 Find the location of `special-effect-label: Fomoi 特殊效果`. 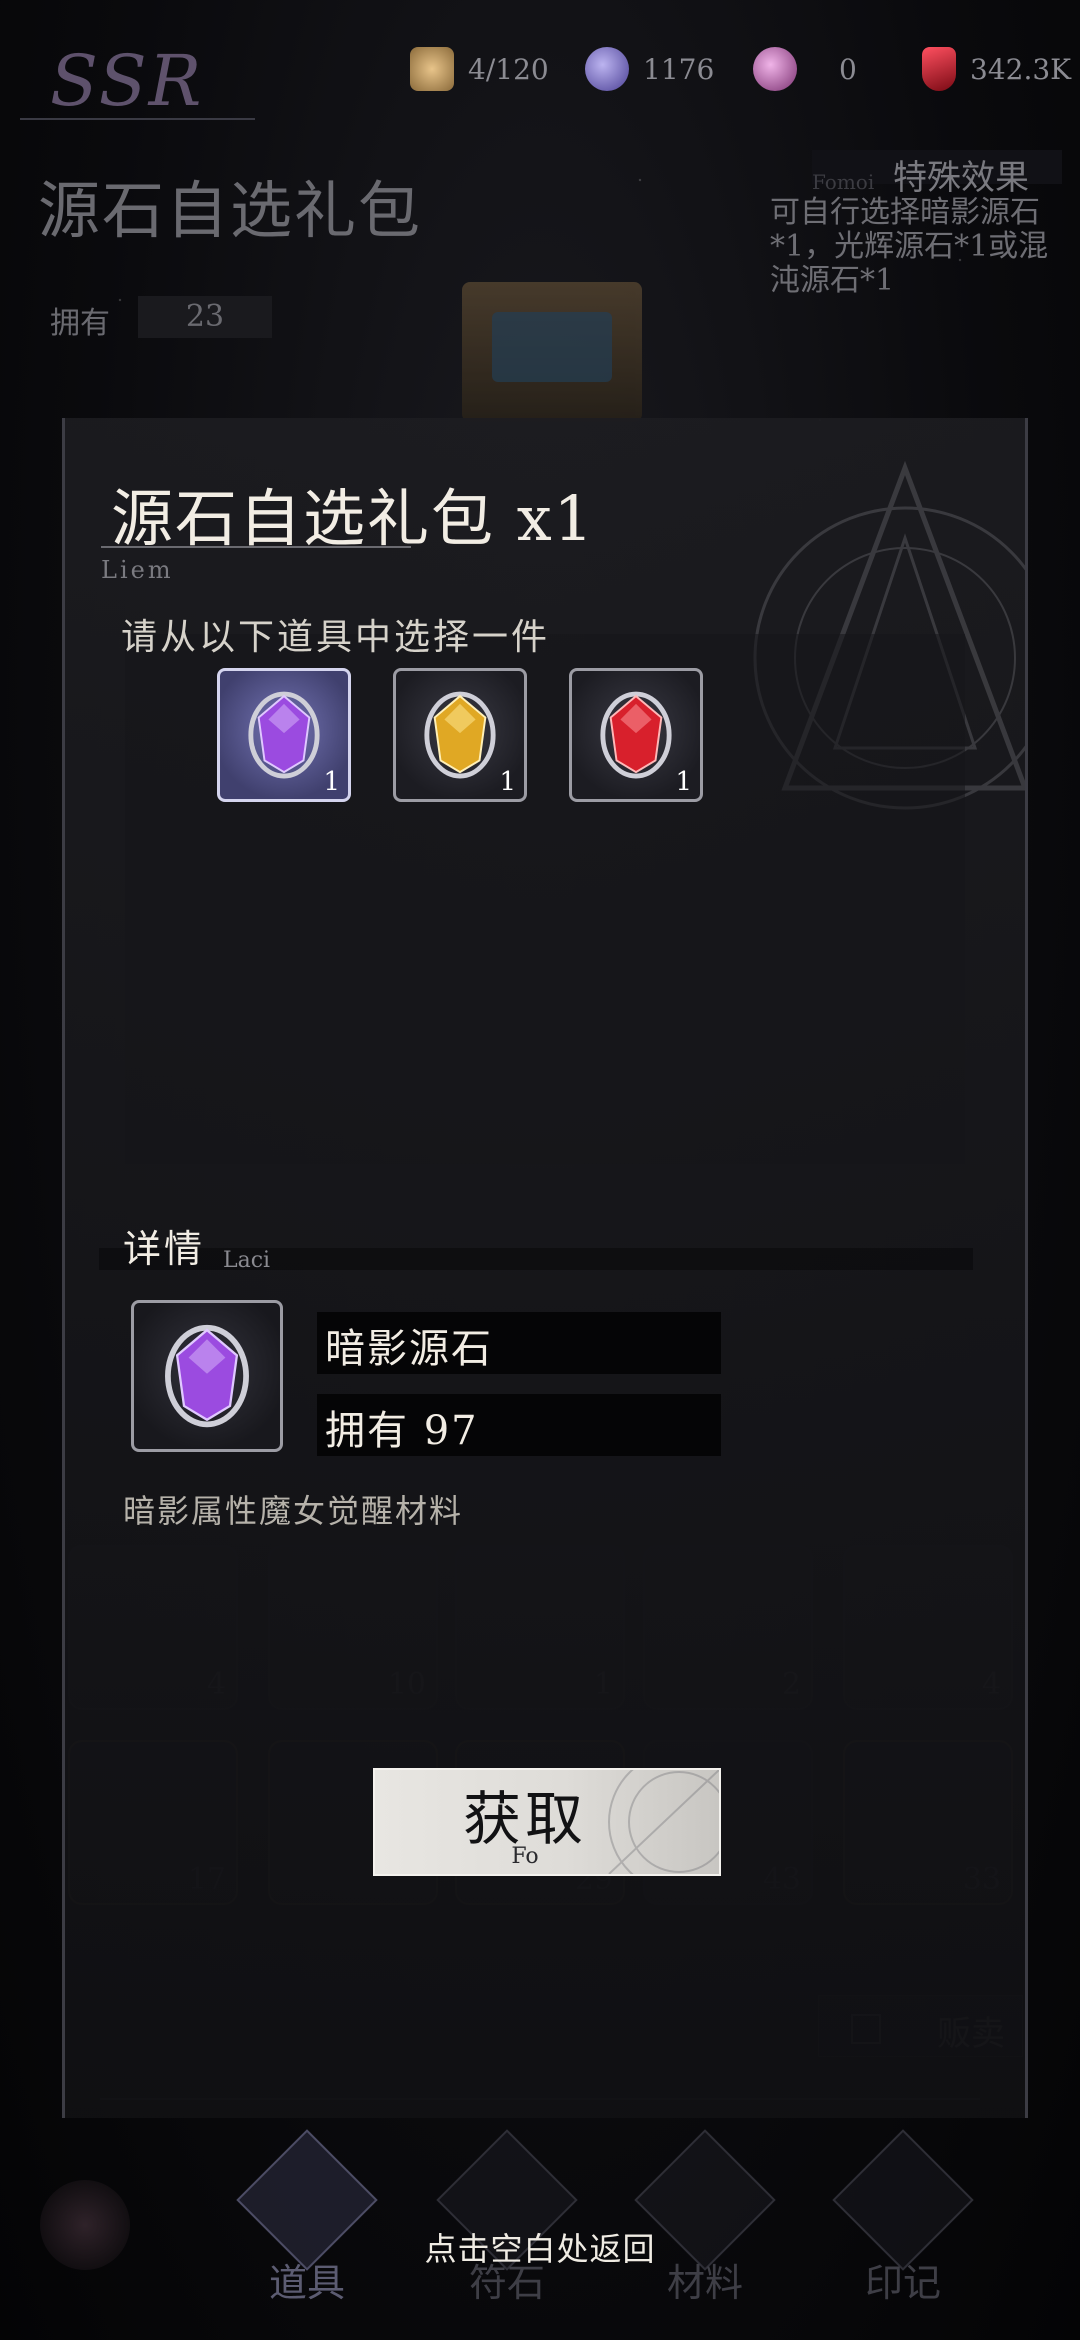

special-effect-label: Fomoi 特殊效果 is located at coordinates (937, 174).